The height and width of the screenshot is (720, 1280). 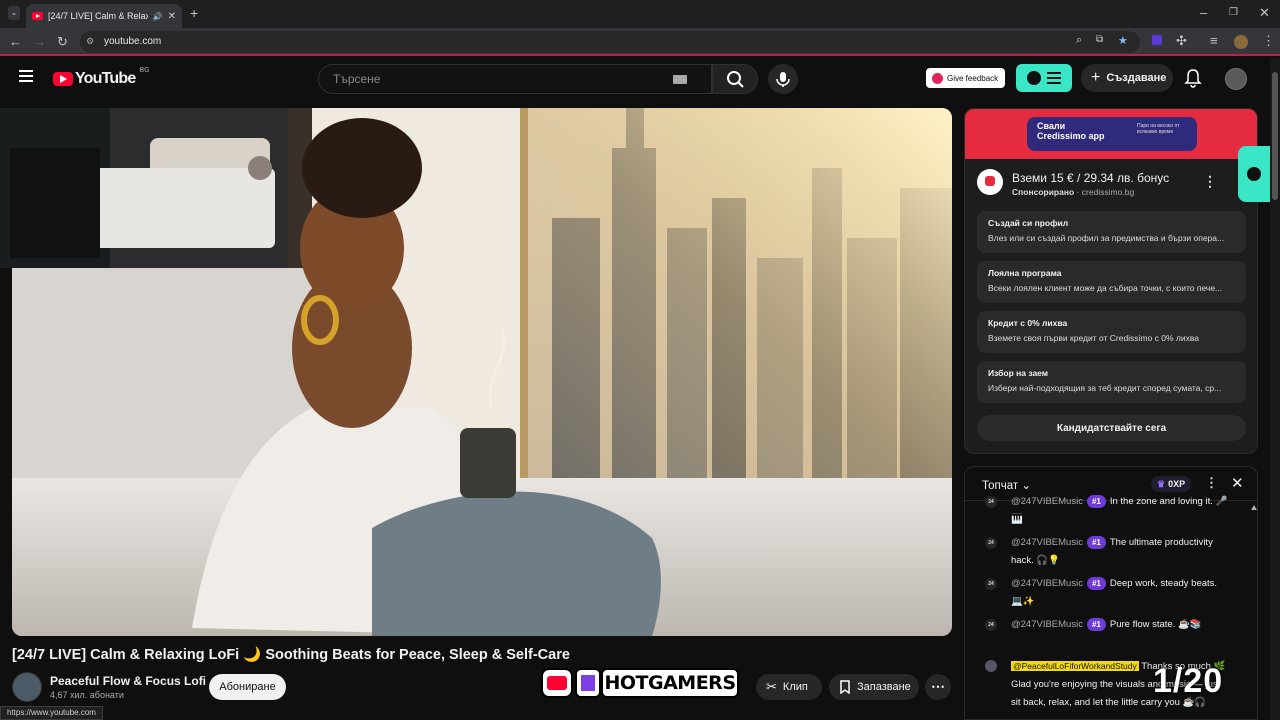 What do you see at coordinates (1090, 178) in the screenshot?
I see `ad-title: Вземи 15 € / 29.34 лв. бонус` at bounding box center [1090, 178].